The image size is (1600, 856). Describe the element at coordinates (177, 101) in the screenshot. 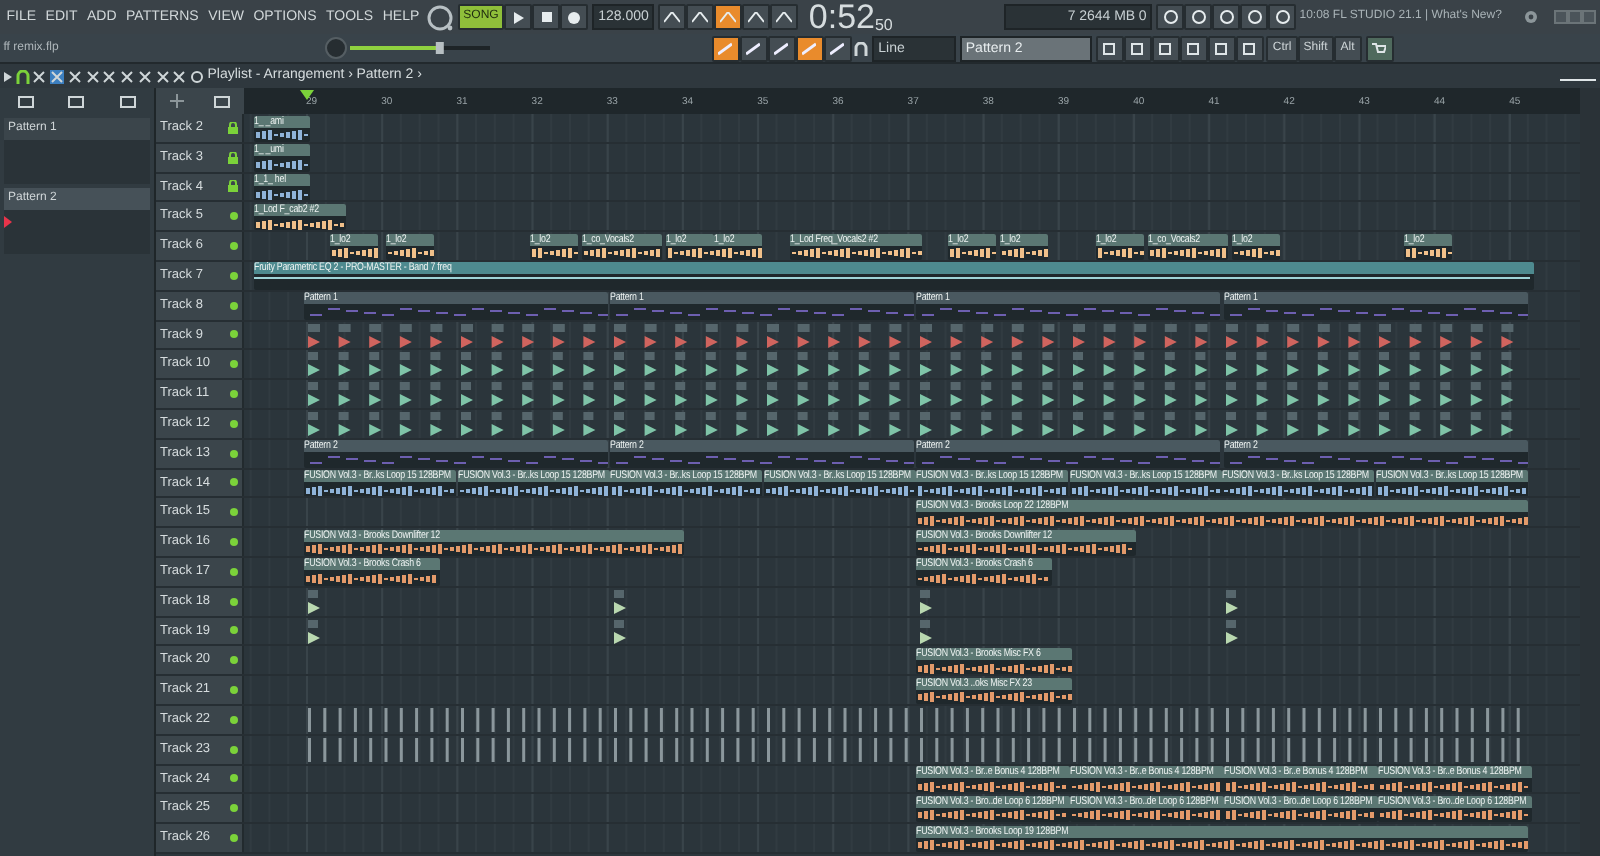

I see `pan-icon` at that location.